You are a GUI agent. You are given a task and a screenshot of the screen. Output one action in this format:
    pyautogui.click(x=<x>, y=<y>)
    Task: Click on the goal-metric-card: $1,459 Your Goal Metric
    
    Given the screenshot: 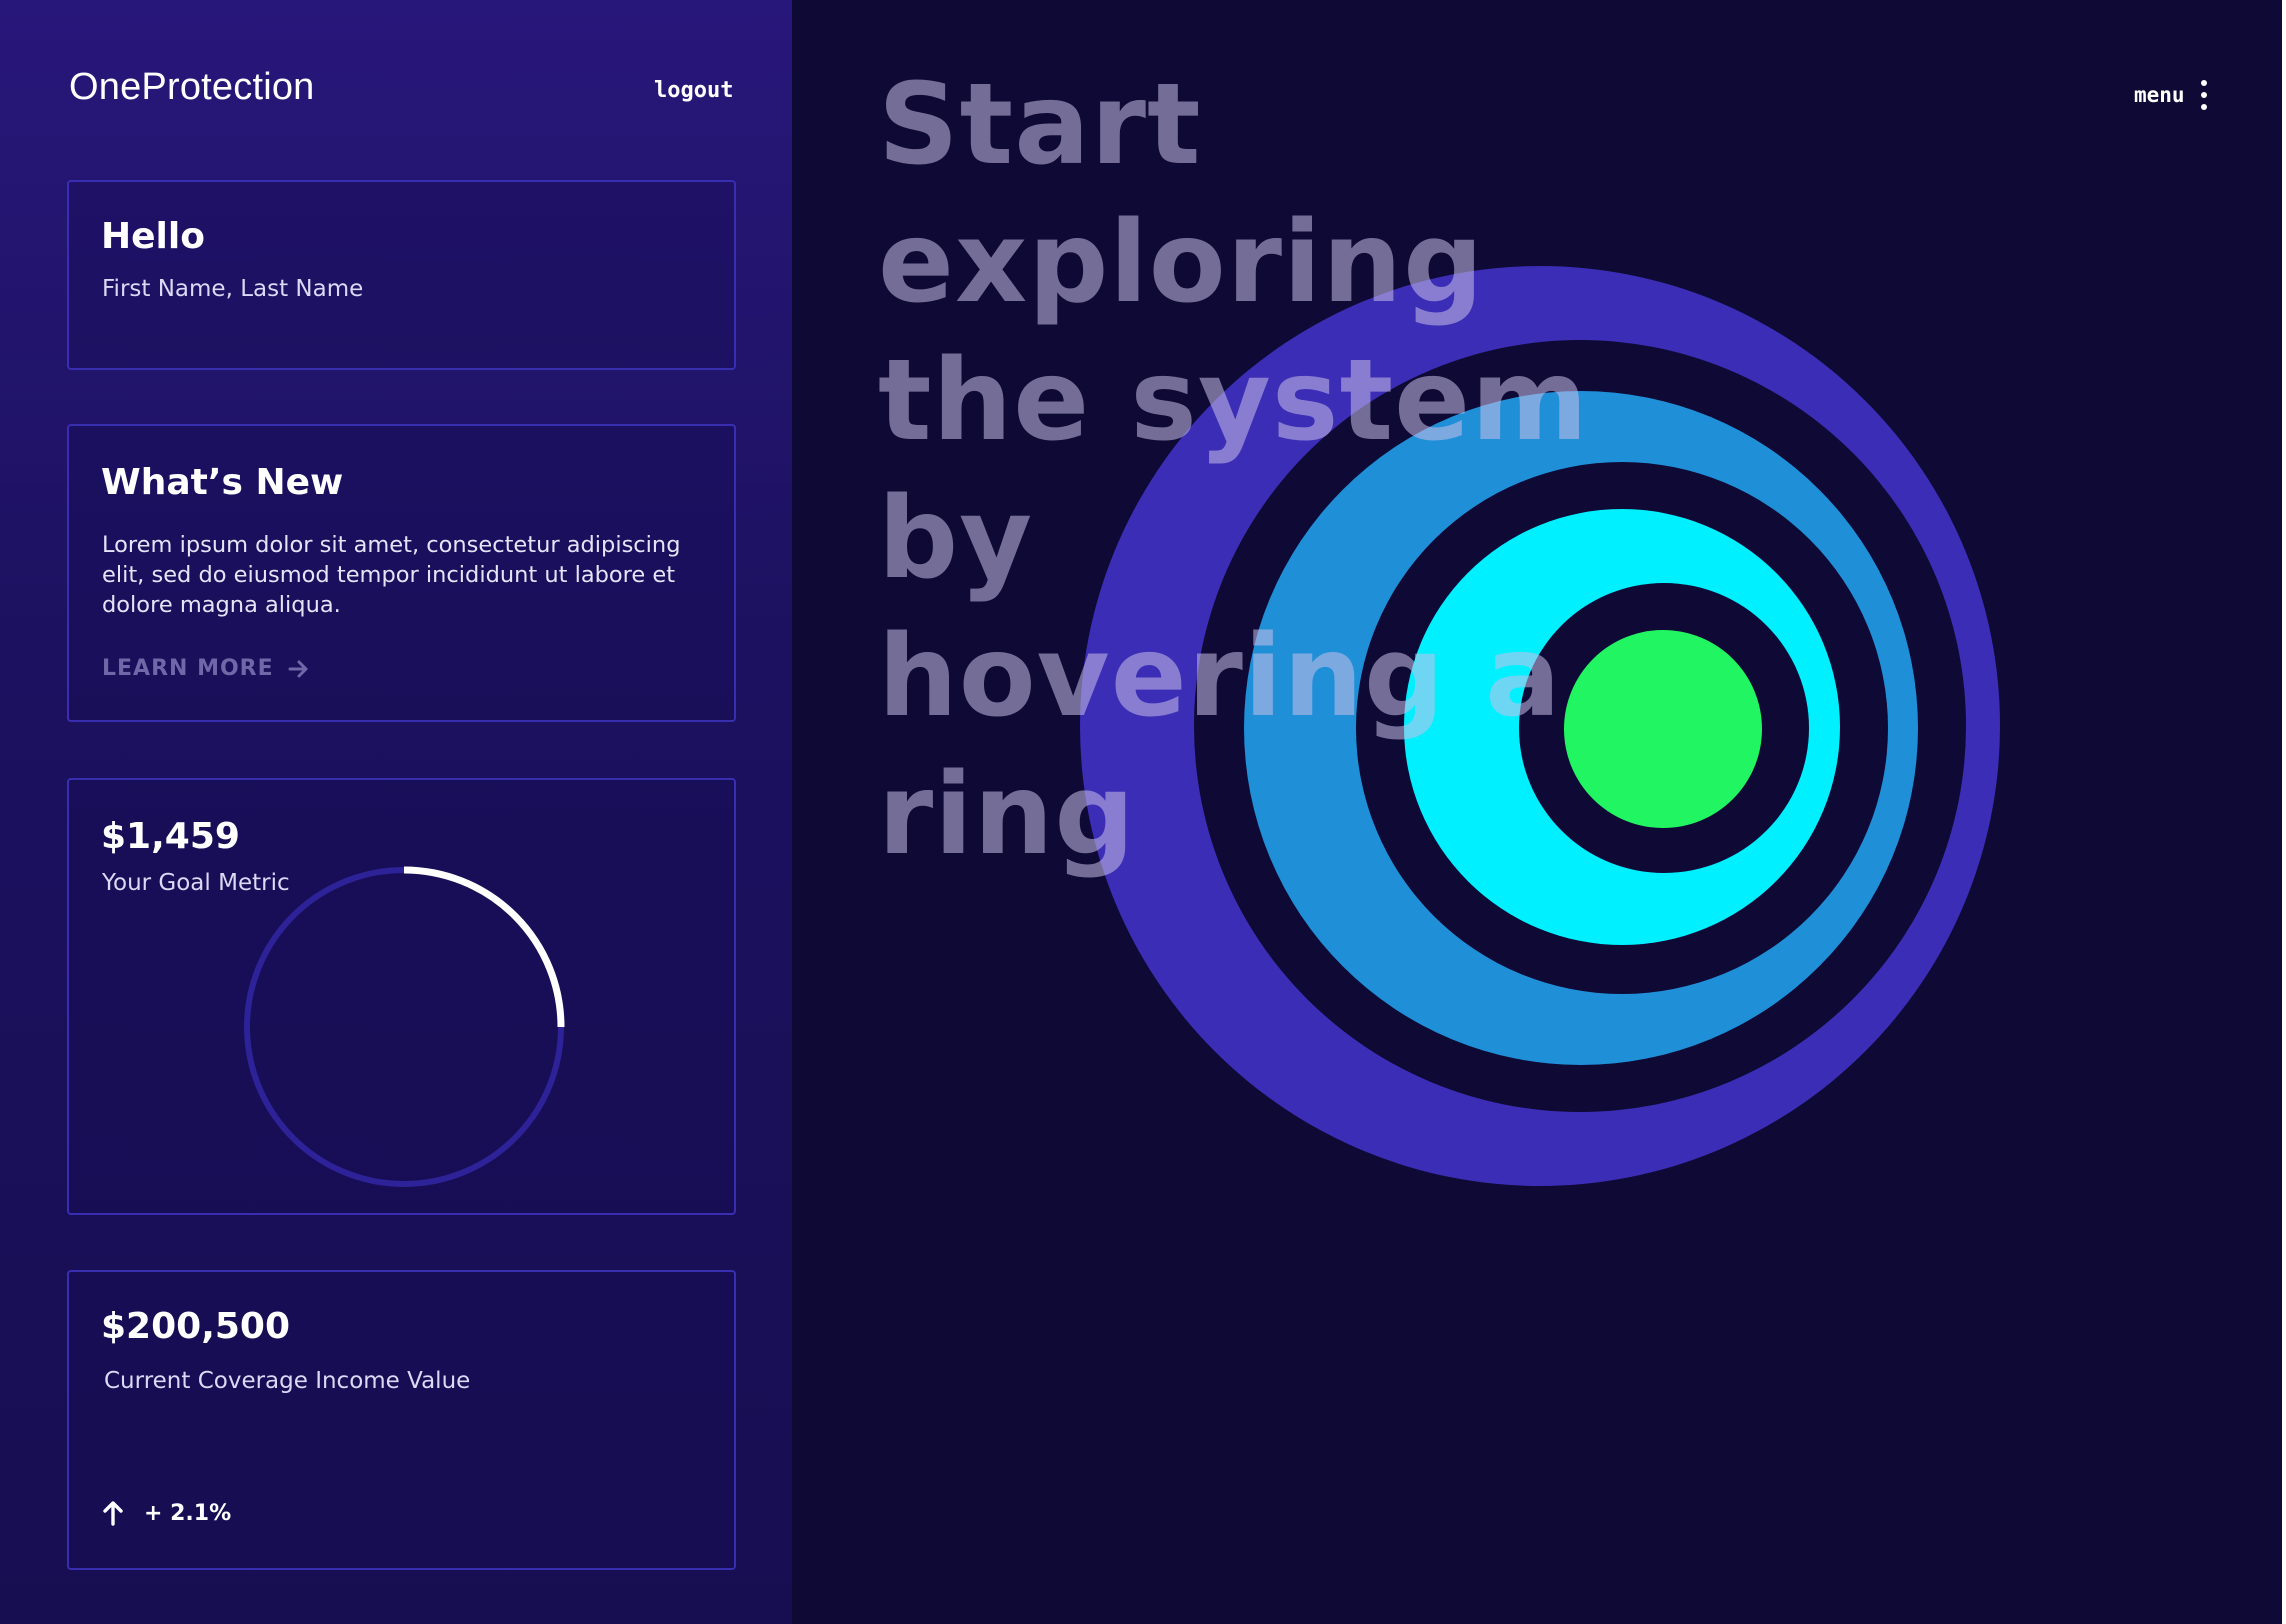 What is the action you would take?
    pyautogui.click(x=401, y=996)
    